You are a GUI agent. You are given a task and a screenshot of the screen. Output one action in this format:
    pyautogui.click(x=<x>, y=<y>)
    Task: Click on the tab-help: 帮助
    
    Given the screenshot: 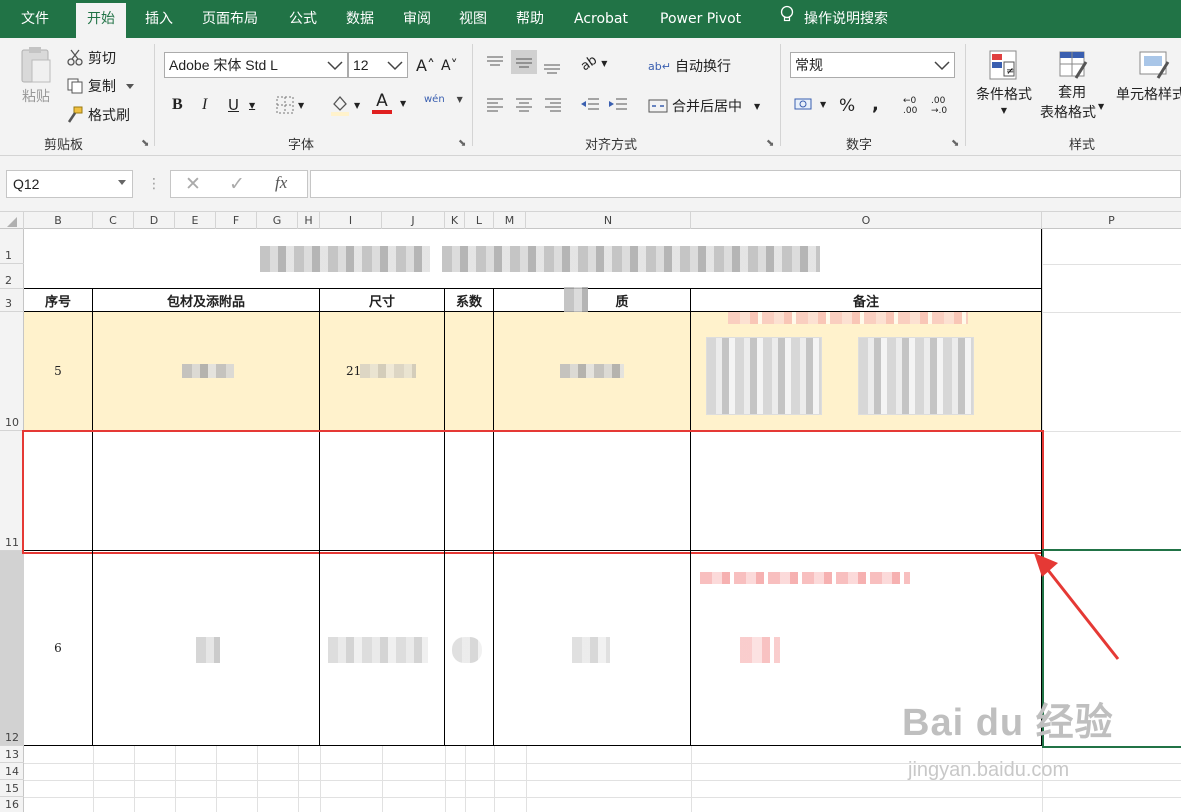 What is the action you would take?
    pyautogui.click(x=530, y=19)
    